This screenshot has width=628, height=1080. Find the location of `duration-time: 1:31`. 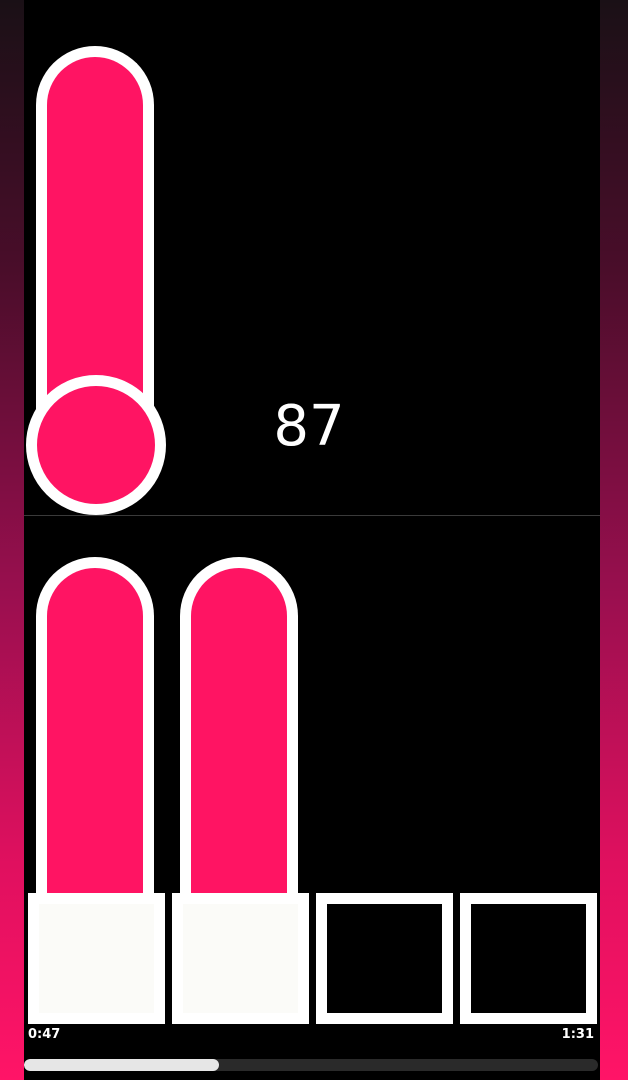

duration-time: 1:31 is located at coordinates (577, 1034).